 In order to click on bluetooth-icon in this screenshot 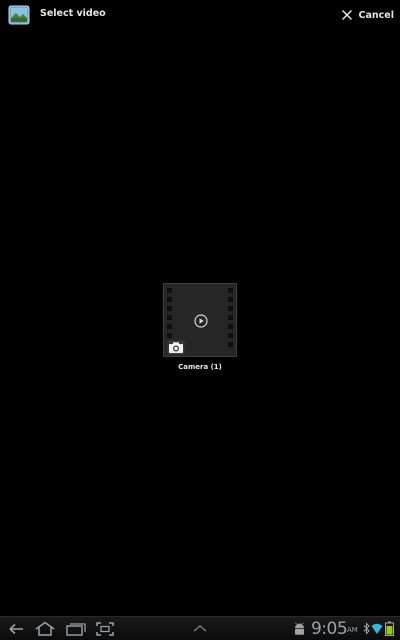, I will do `click(366, 628)`.